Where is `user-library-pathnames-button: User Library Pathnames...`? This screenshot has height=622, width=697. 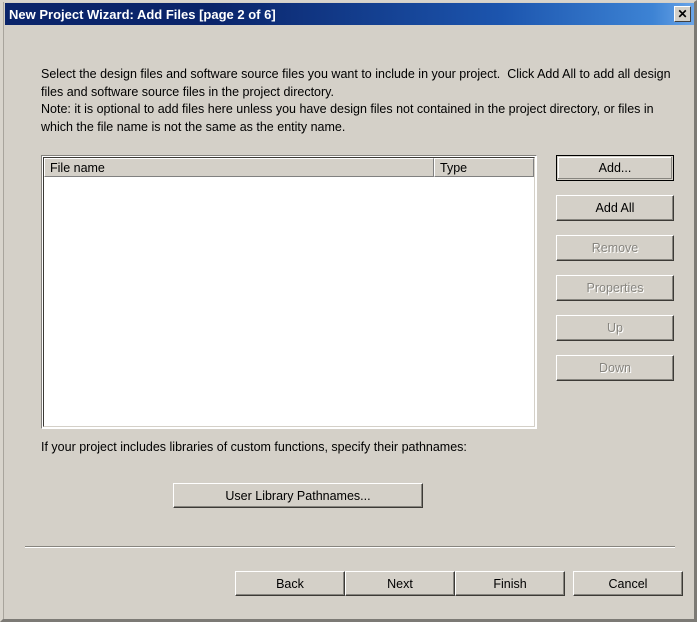 user-library-pathnames-button: User Library Pathnames... is located at coordinates (298, 495).